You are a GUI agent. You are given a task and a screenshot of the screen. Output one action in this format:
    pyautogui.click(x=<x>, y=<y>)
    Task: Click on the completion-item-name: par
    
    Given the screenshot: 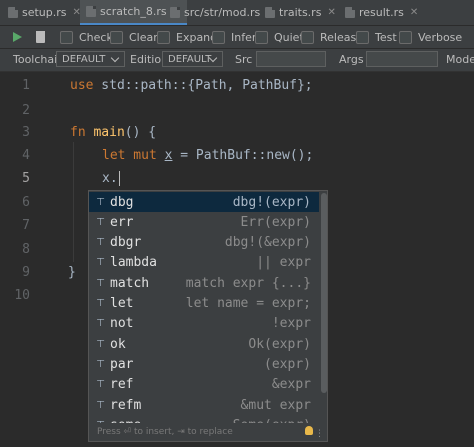 What is the action you would take?
    pyautogui.click(x=122, y=364)
    